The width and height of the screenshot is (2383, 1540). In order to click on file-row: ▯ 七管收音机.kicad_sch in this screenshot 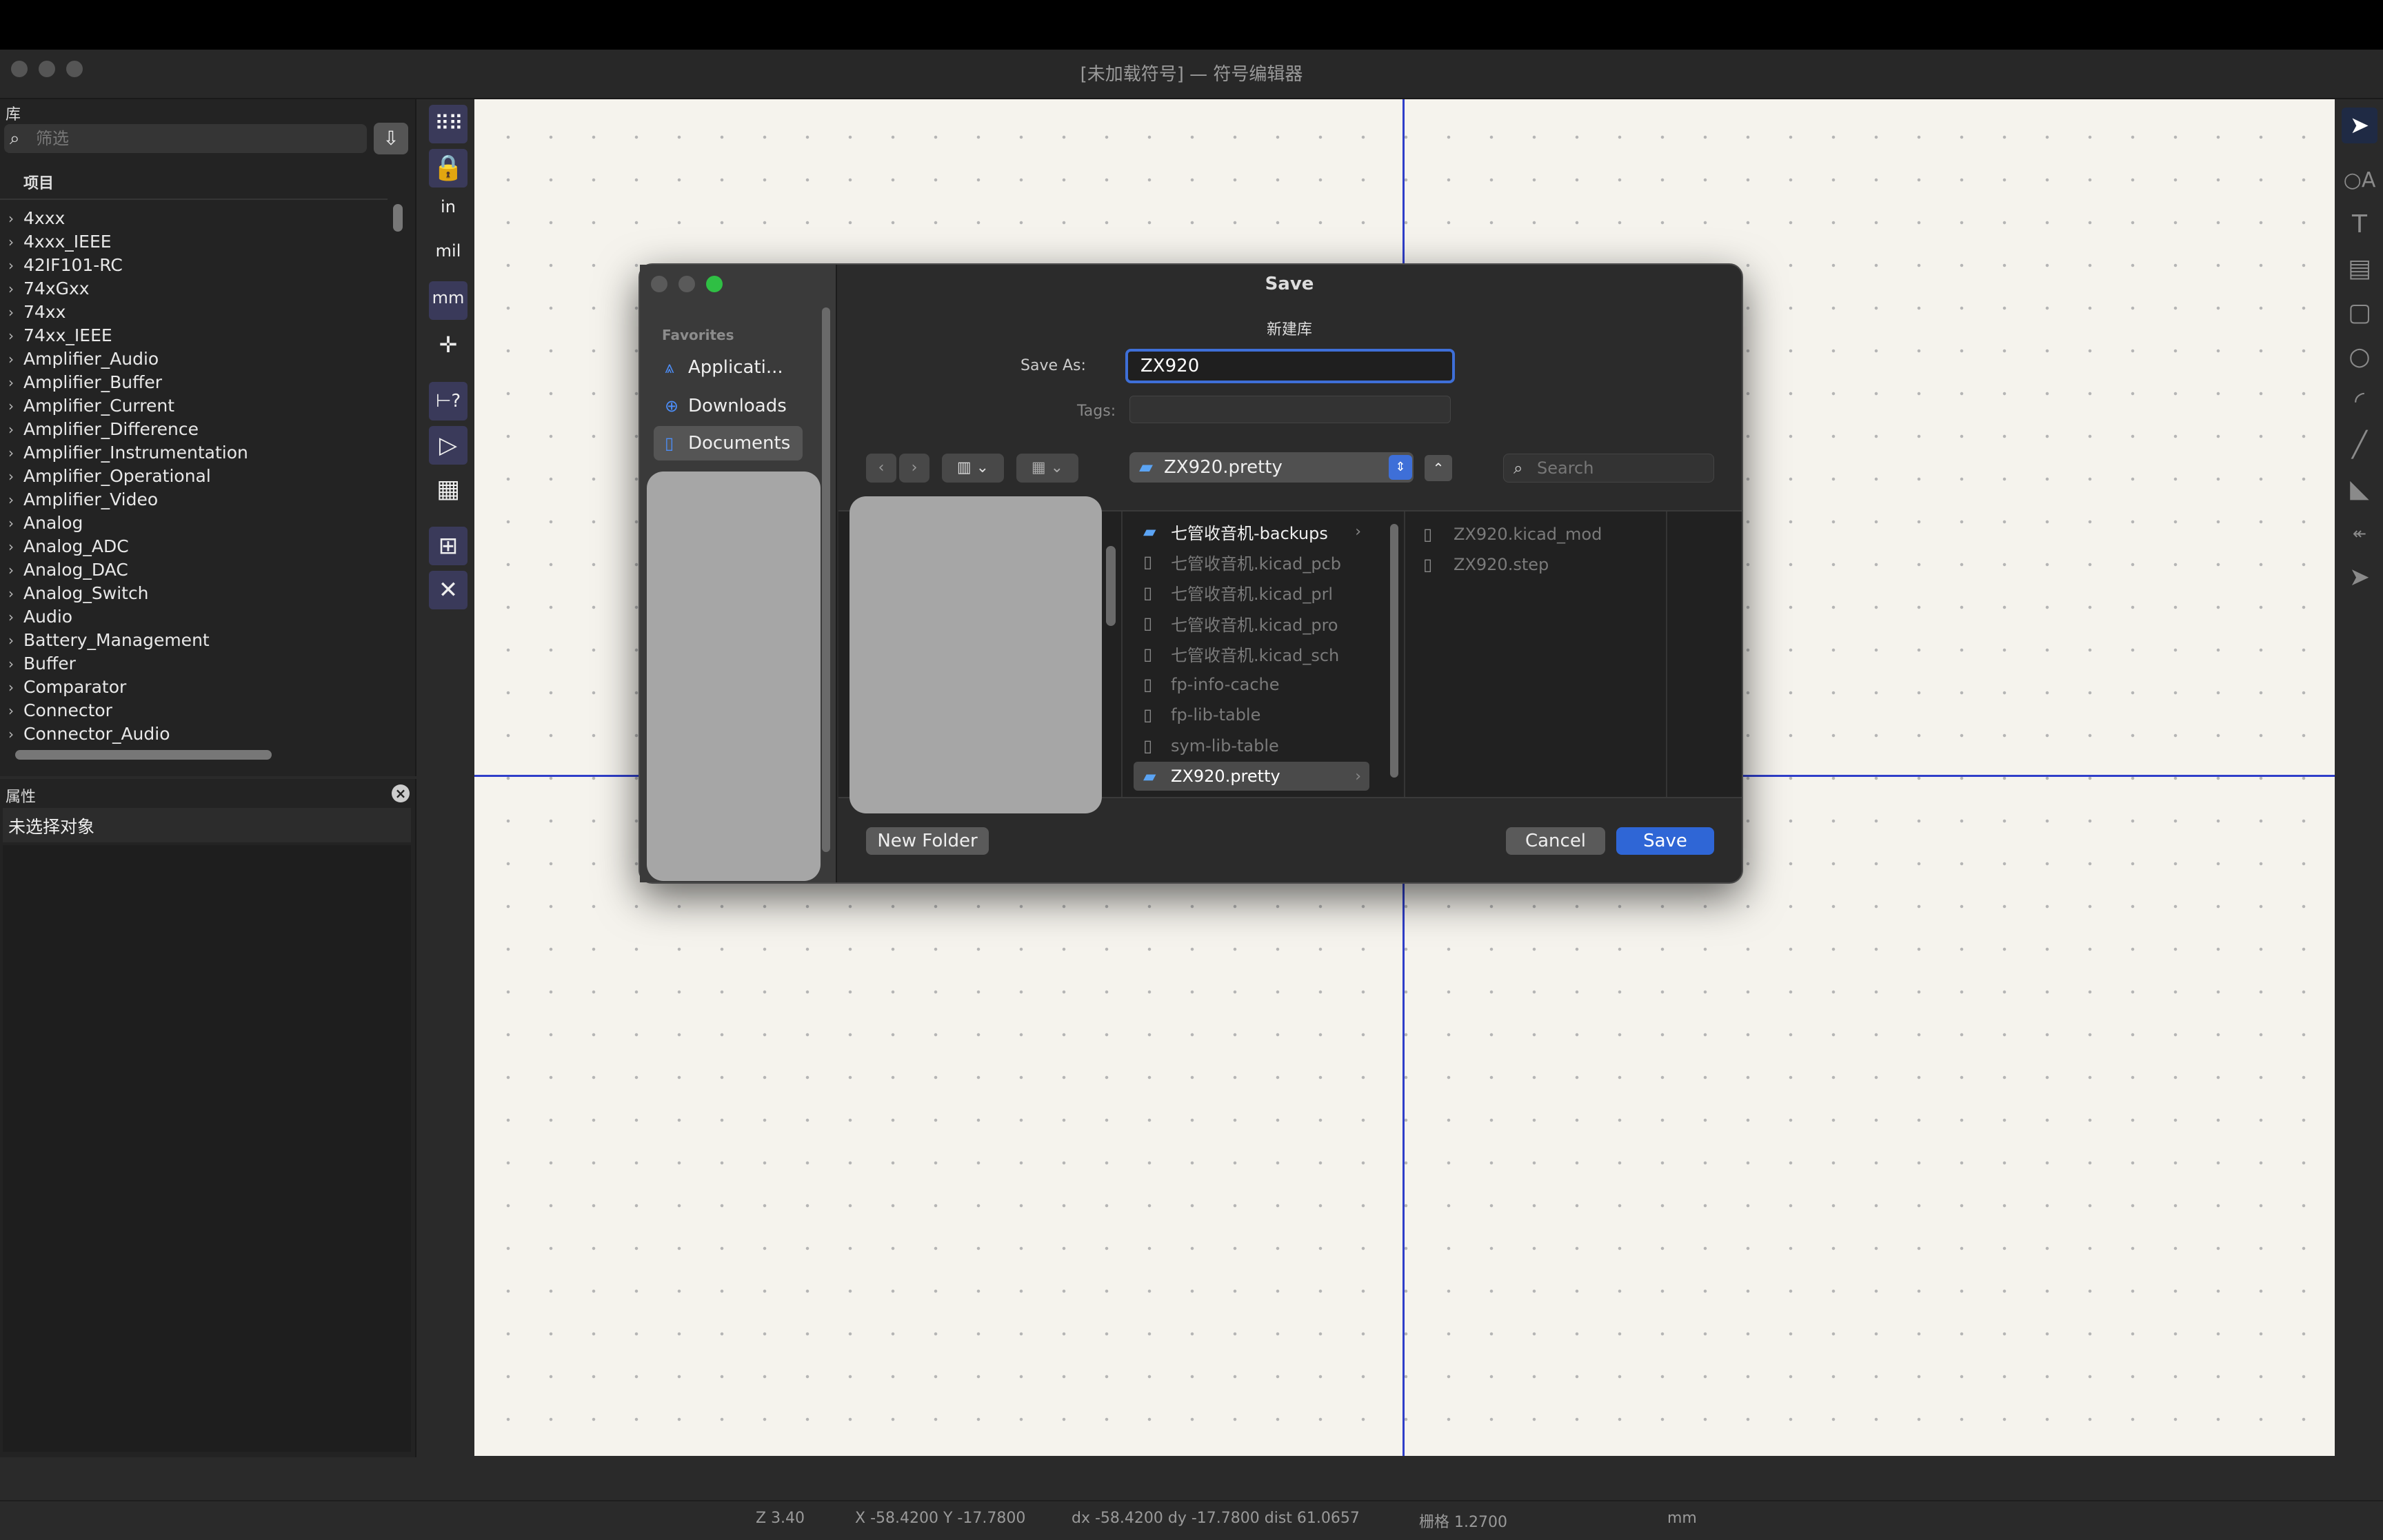, I will do `click(1251, 655)`.